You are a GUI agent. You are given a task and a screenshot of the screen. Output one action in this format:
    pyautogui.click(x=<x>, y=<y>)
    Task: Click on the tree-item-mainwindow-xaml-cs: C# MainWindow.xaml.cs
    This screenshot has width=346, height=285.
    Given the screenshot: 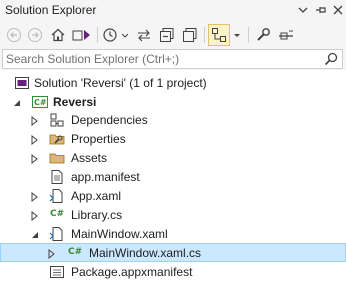 What is the action you would take?
    pyautogui.click(x=173, y=252)
    